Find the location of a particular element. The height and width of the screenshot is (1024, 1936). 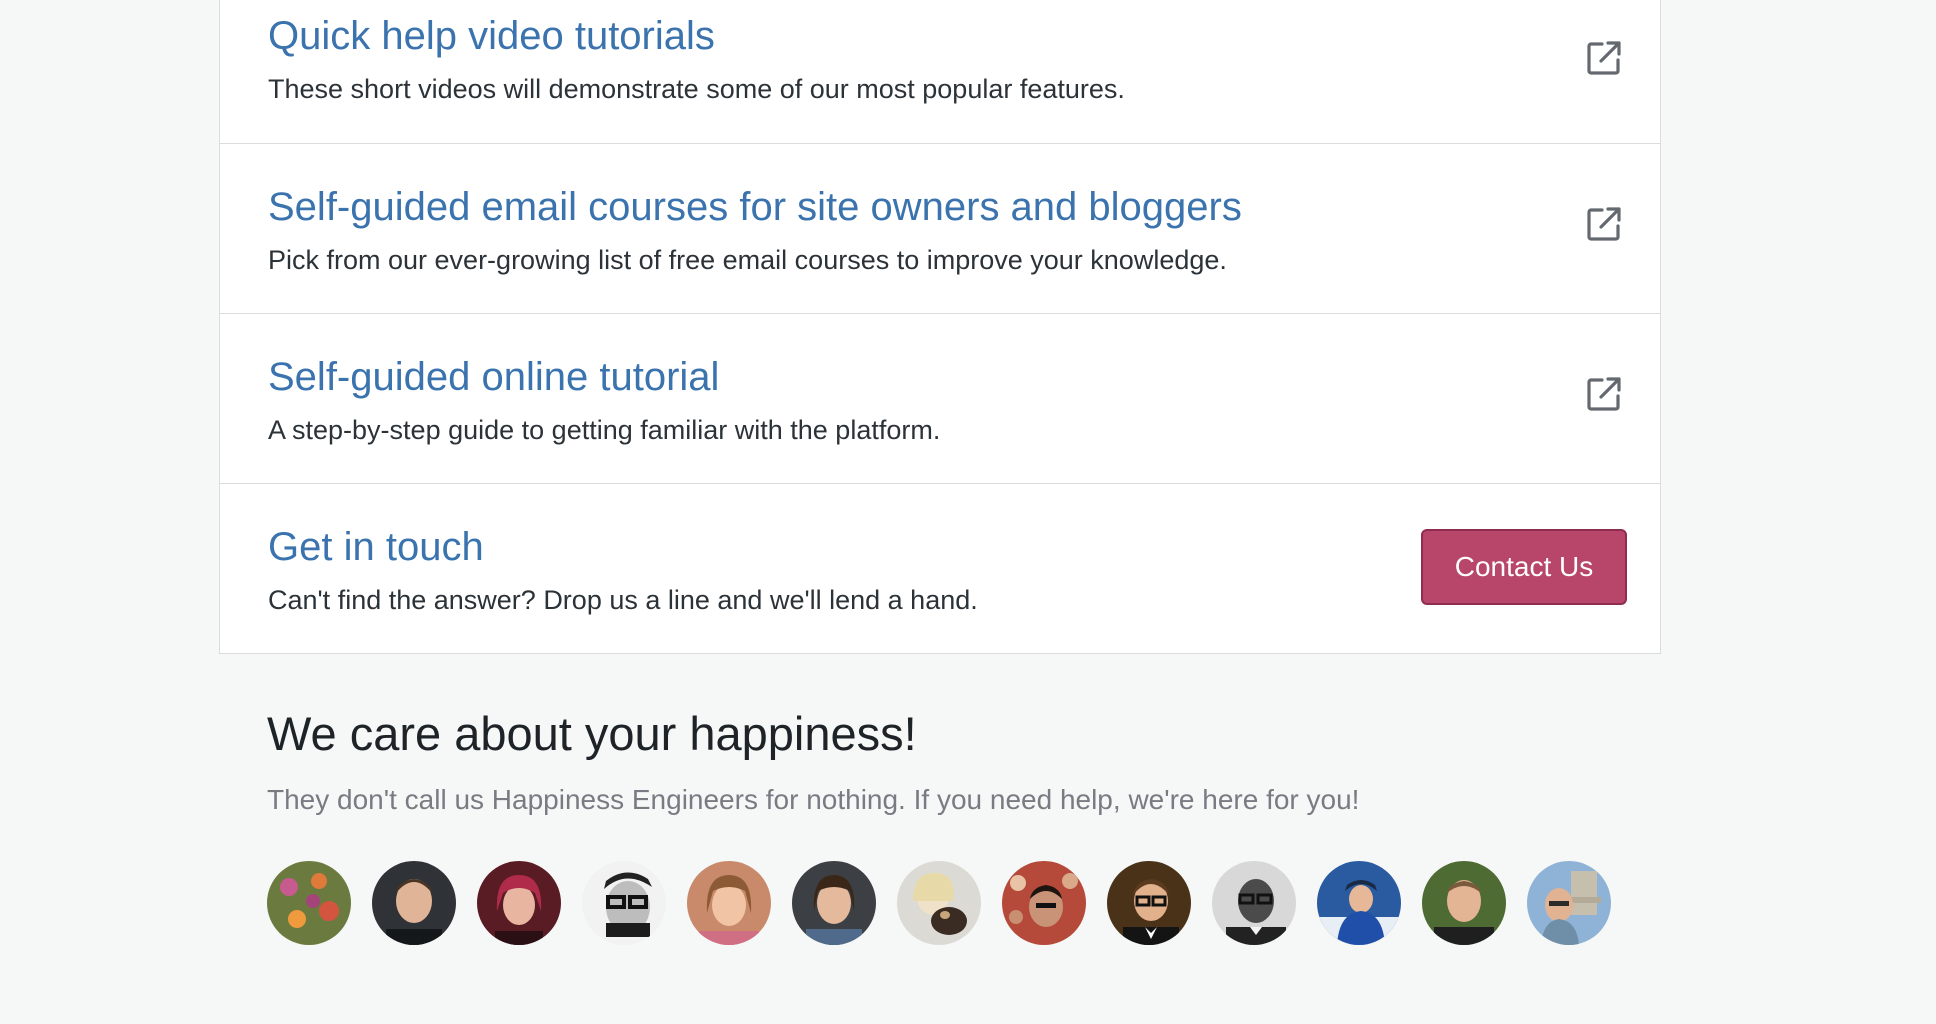

card-title: Quick help video tutorials is located at coordinates (491, 36).